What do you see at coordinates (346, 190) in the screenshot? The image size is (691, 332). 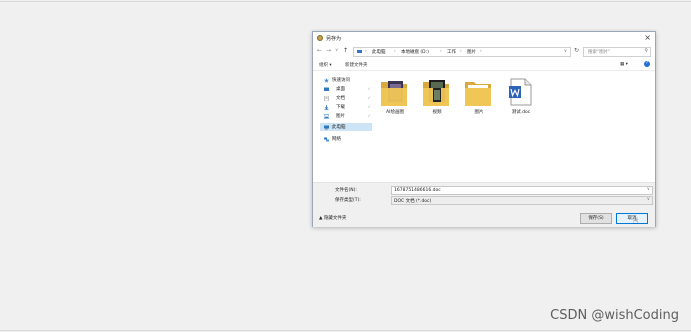 I see `filename-label: 文件名(N):` at bounding box center [346, 190].